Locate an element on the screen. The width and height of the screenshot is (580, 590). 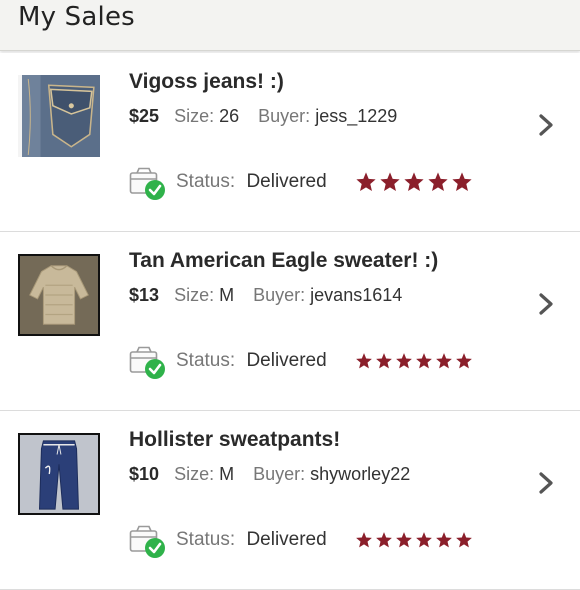
jeans-pocket-photo-icon is located at coordinates (59, 116).